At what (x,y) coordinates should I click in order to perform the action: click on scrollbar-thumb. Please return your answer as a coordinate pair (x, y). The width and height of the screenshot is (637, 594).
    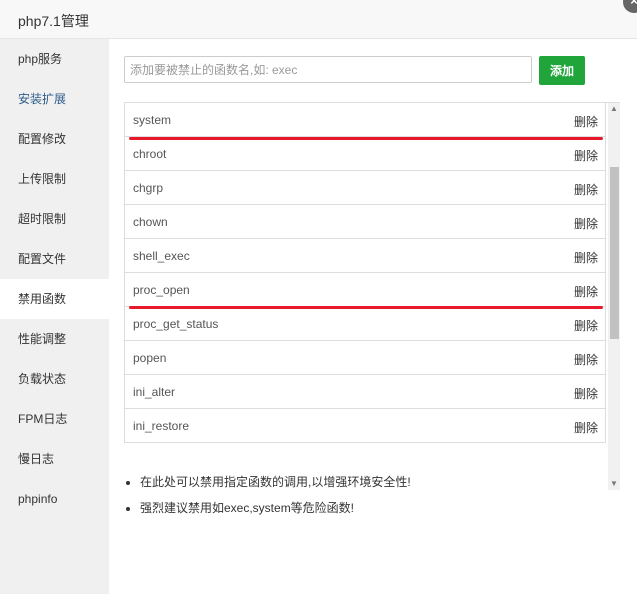
    Looking at the image, I should click on (614, 253).